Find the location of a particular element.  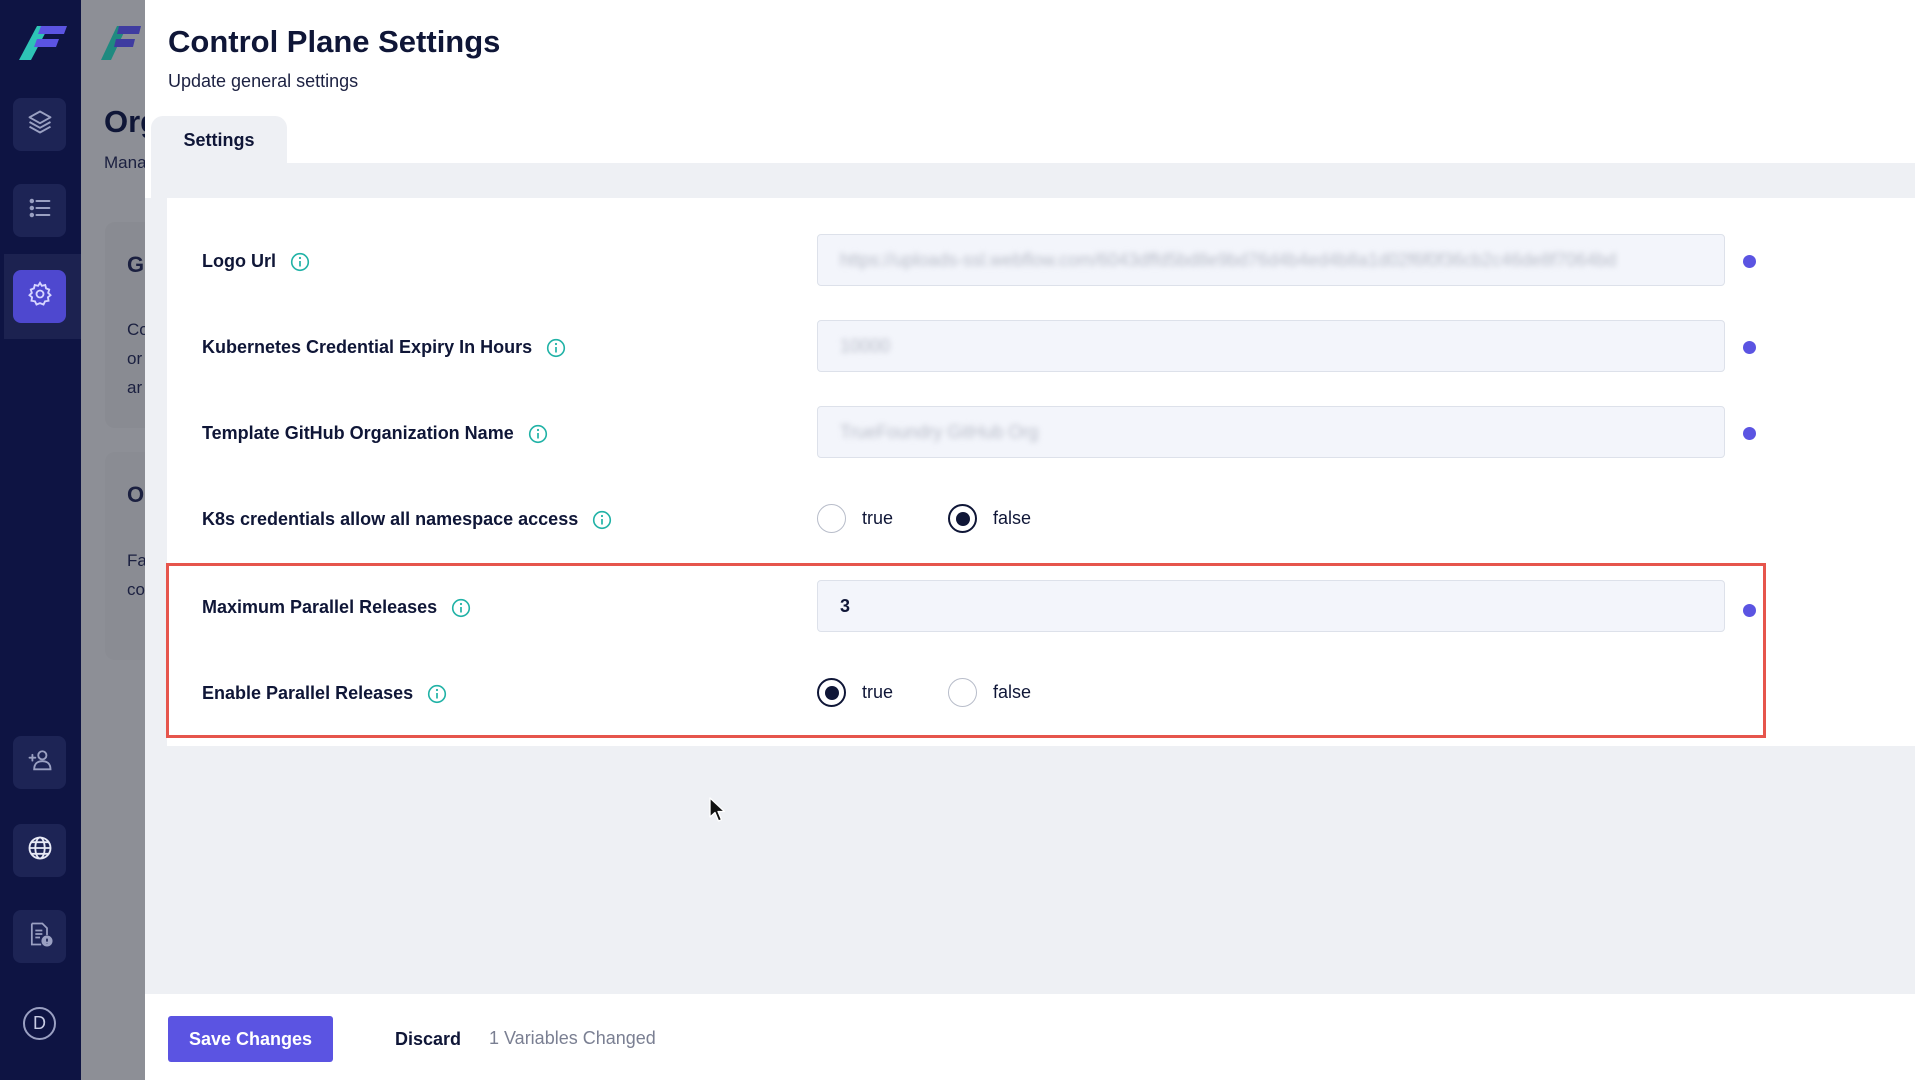

page-subtitle: Update general settings is located at coordinates (263, 81).